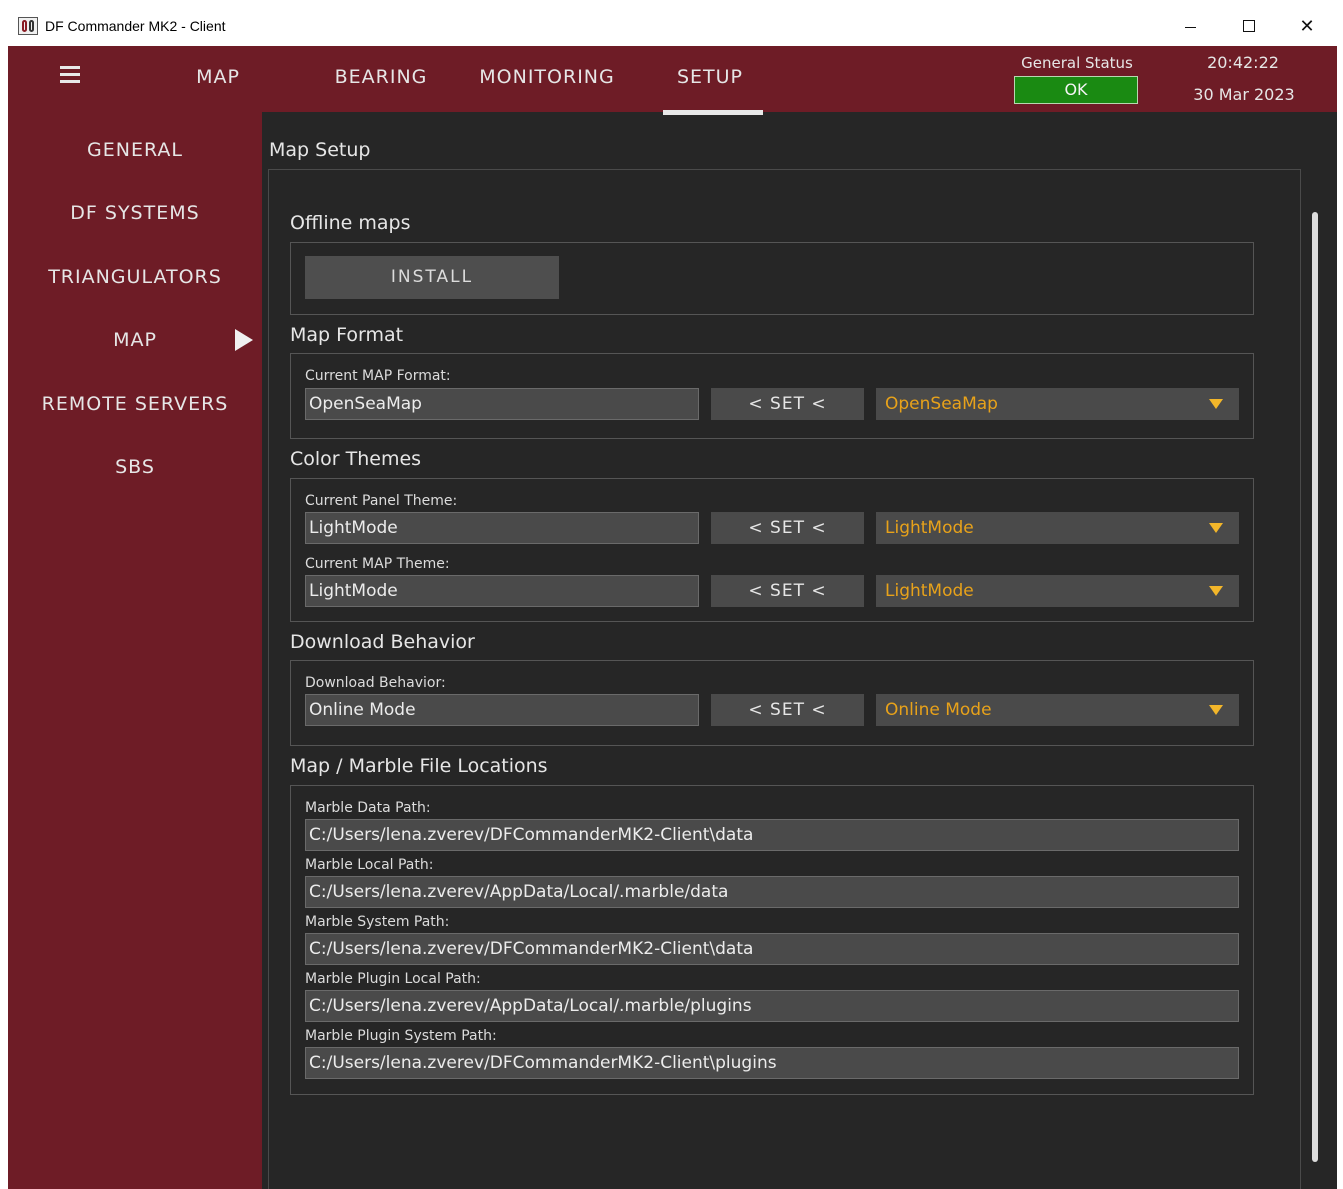 This screenshot has width=1343, height=1189. I want to click on section-title-color-themes: Color Themes, so click(356, 459).